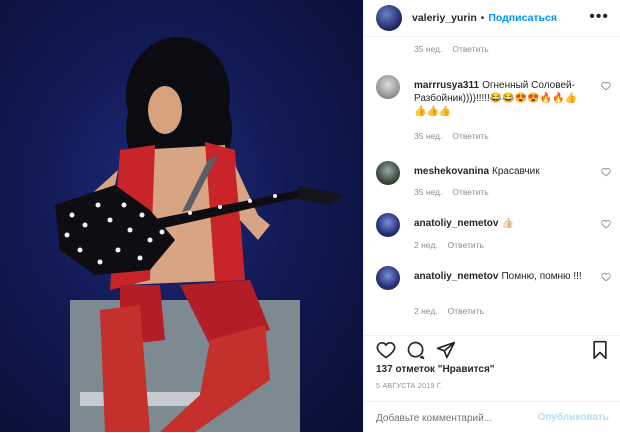 This screenshot has height=433, width=620. I want to click on share-icon, so click(446, 350).